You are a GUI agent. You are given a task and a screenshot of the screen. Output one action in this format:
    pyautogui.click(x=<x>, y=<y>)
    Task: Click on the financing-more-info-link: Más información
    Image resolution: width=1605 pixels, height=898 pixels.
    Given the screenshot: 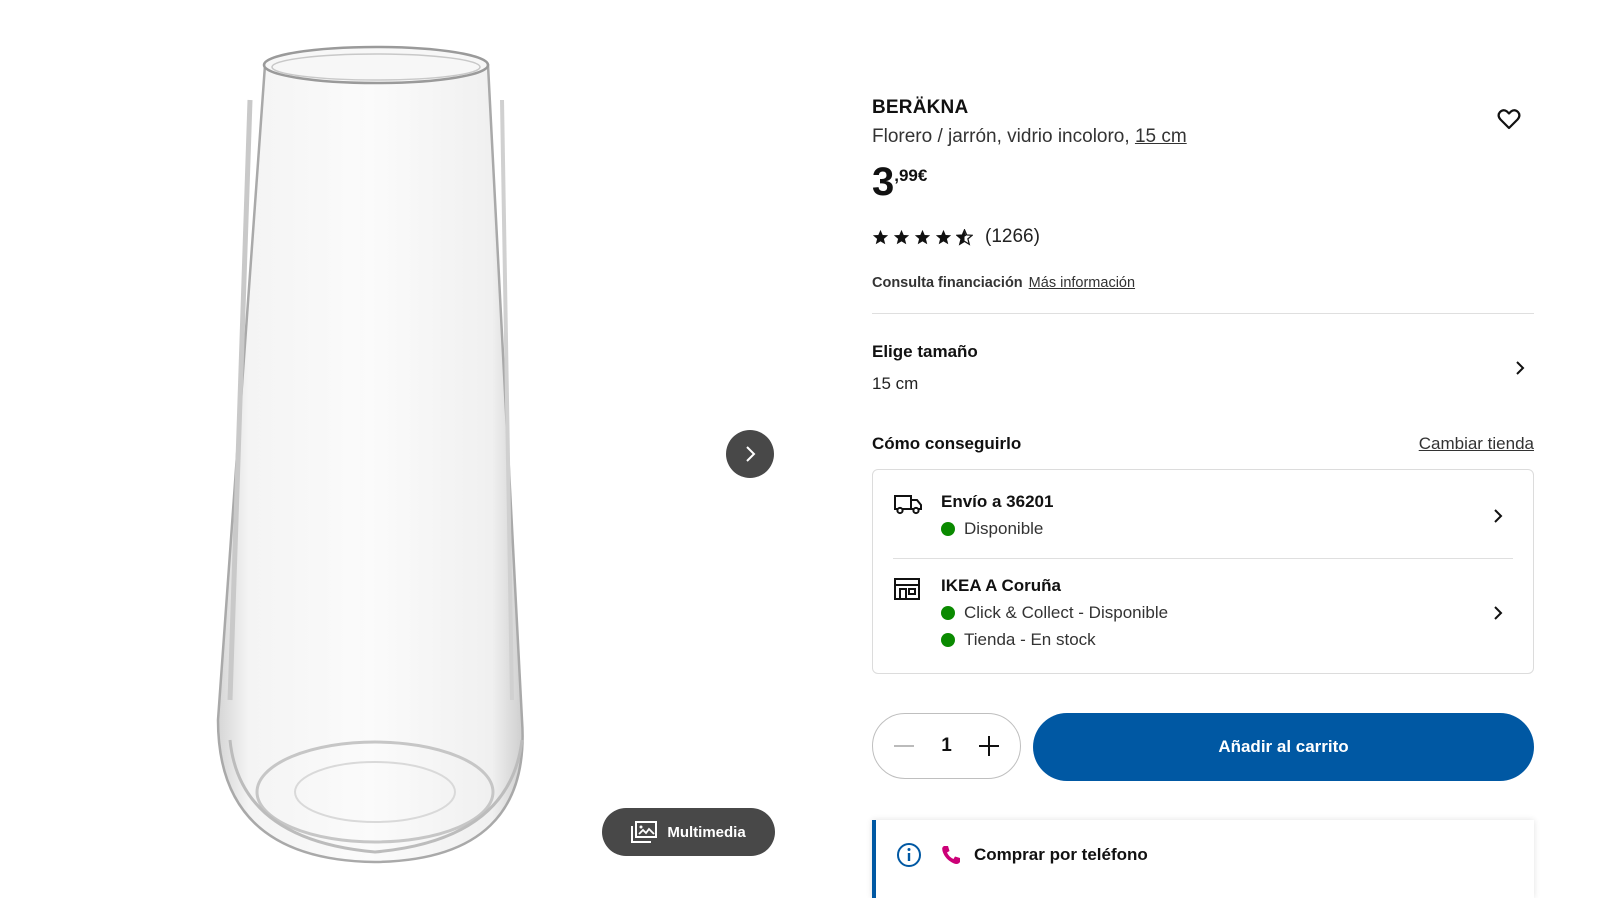 What is the action you would take?
    pyautogui.click(x=1082, y=283)
    